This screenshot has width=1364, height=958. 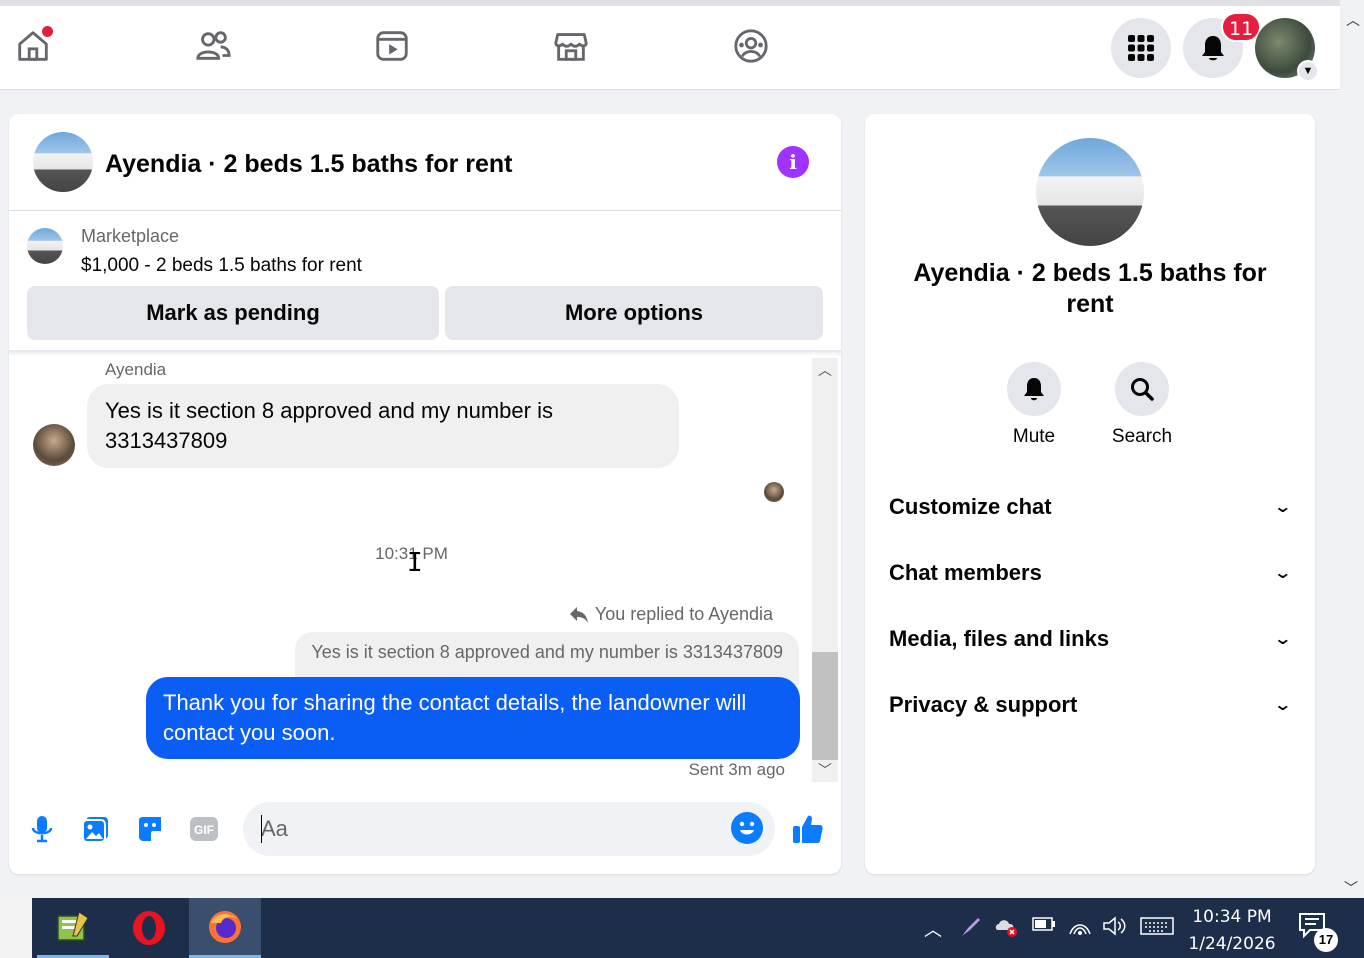 I want to click on read-receipt-avatar, so click(x=774, y=492).